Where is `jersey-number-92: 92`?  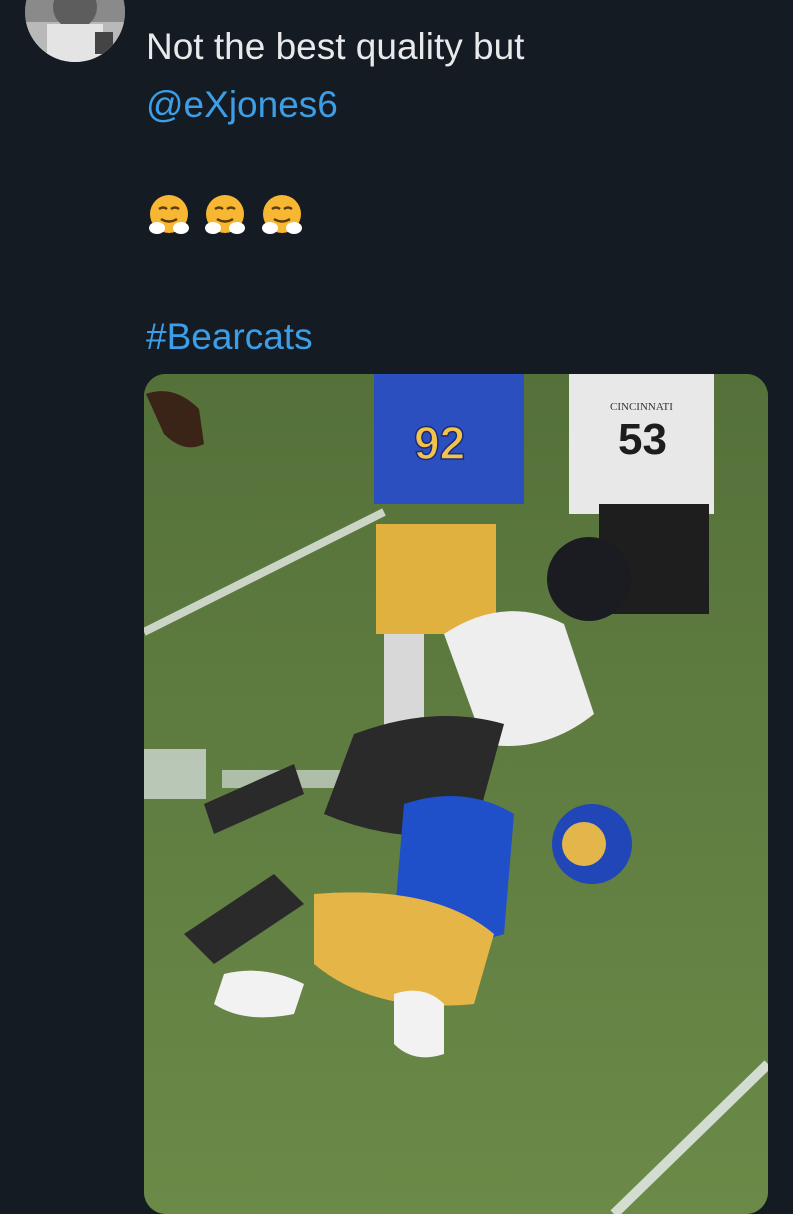 jersey-number-92: 92 is located at coordinates (439, 443).